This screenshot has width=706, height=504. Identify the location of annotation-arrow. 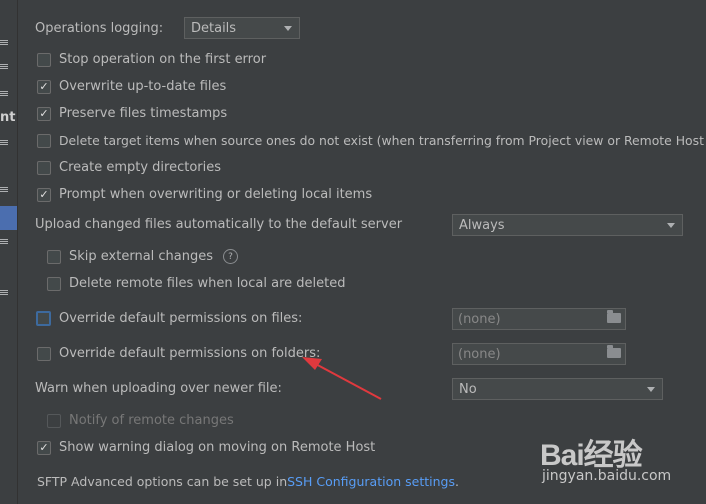
(342, 378).